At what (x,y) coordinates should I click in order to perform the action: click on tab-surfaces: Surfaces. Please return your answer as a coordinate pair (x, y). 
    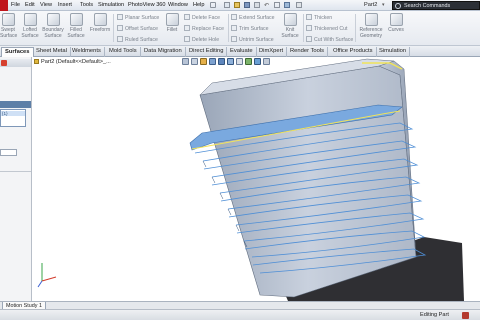
    Looking at the image, I should click on (17, 52).